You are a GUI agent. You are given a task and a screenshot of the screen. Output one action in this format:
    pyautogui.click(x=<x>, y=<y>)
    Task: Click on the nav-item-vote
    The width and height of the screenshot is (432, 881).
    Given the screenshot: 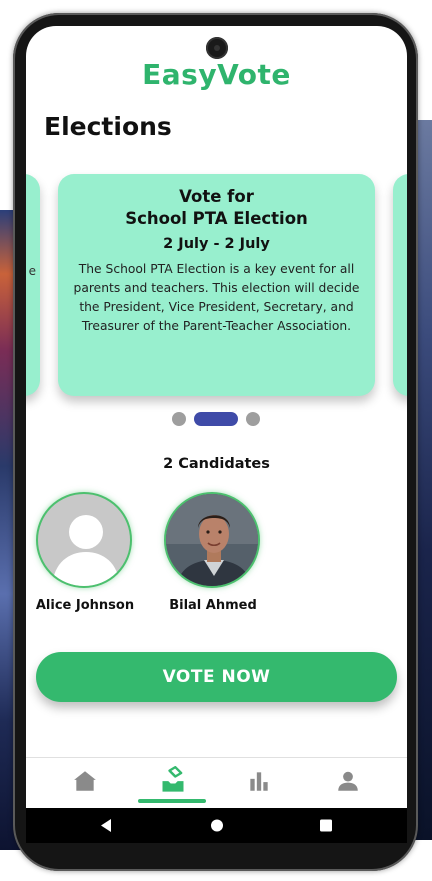 What is the action you would take?
    pyautogui.click(x=171, y=783)
    